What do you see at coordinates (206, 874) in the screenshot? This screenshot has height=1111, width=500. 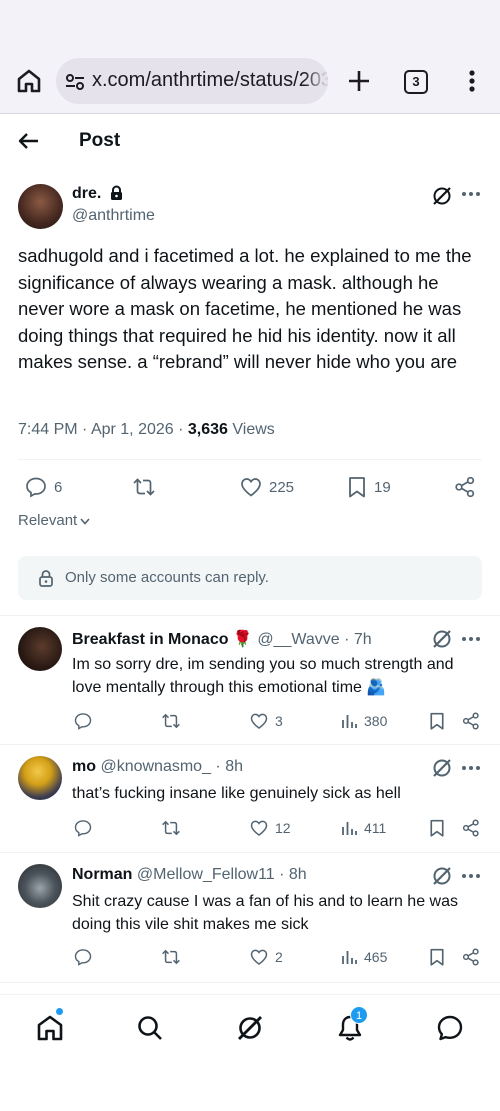 I see `reply-author-handle: @Mellow_Fellow11` at bounding box center [206, 874].